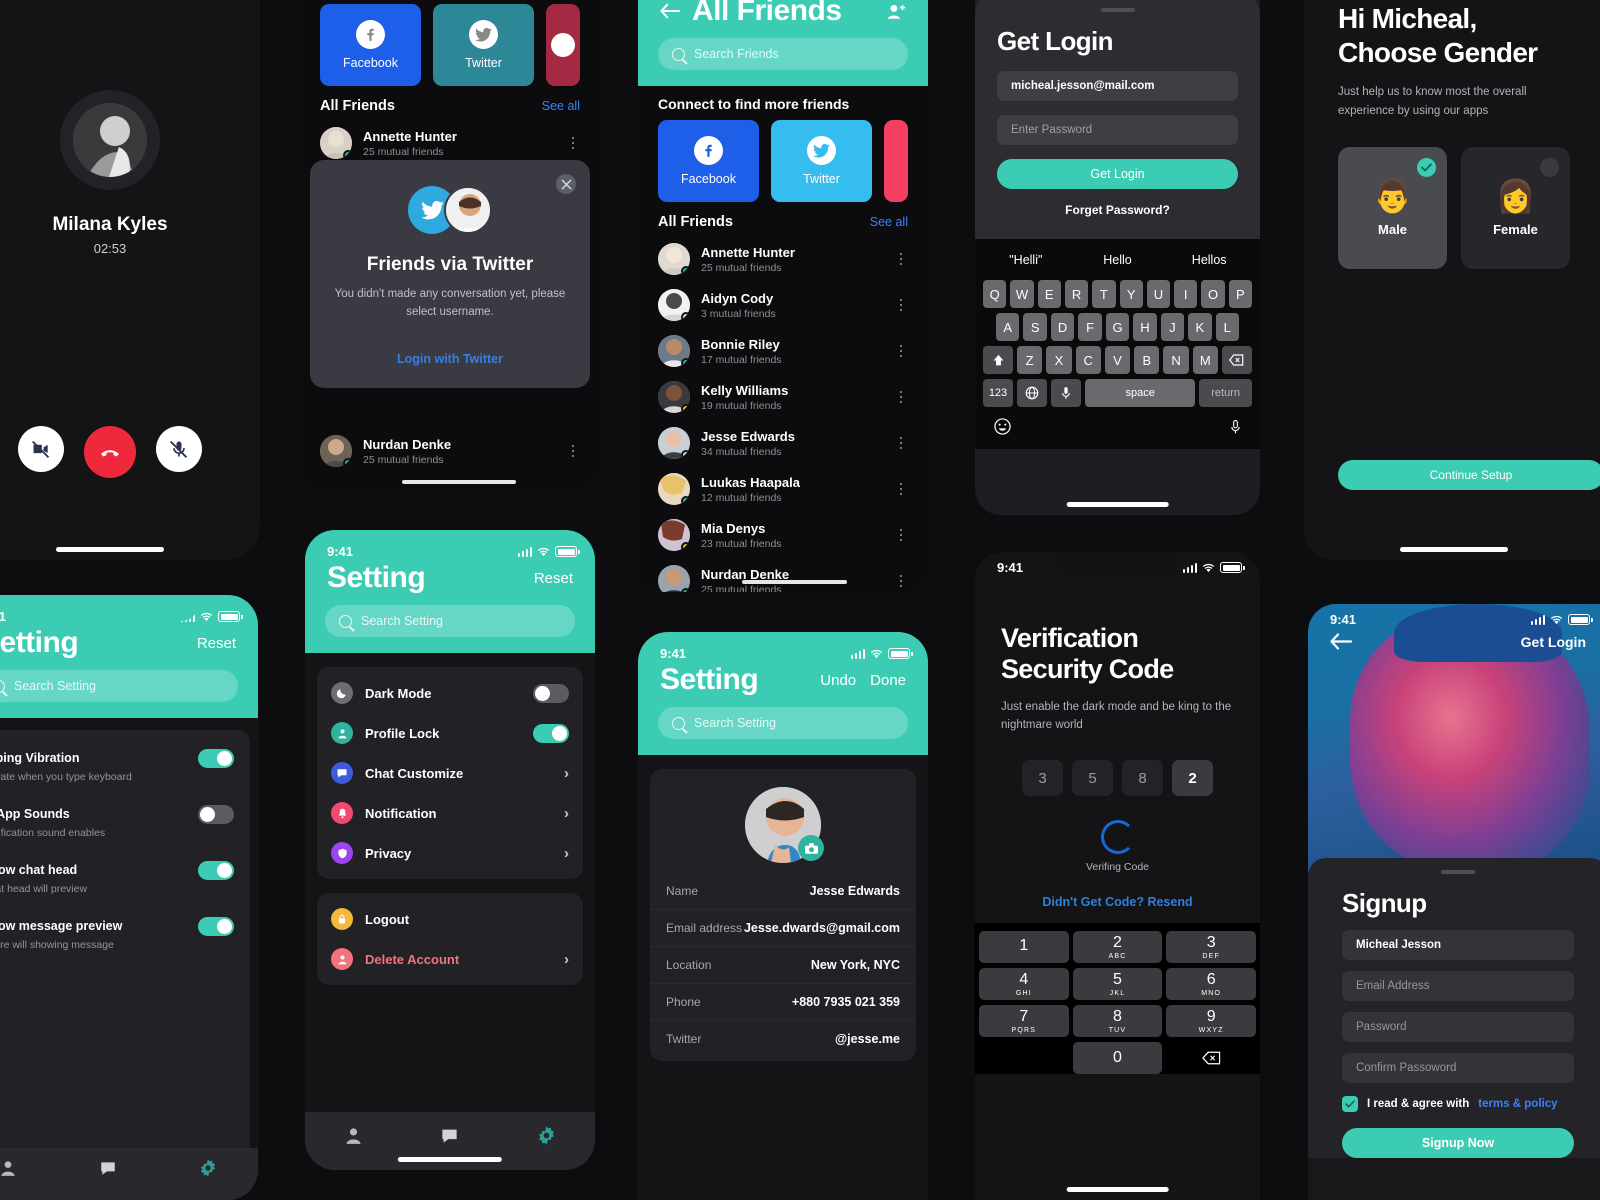  I want to click on key-c: C, so click(1088, 360).